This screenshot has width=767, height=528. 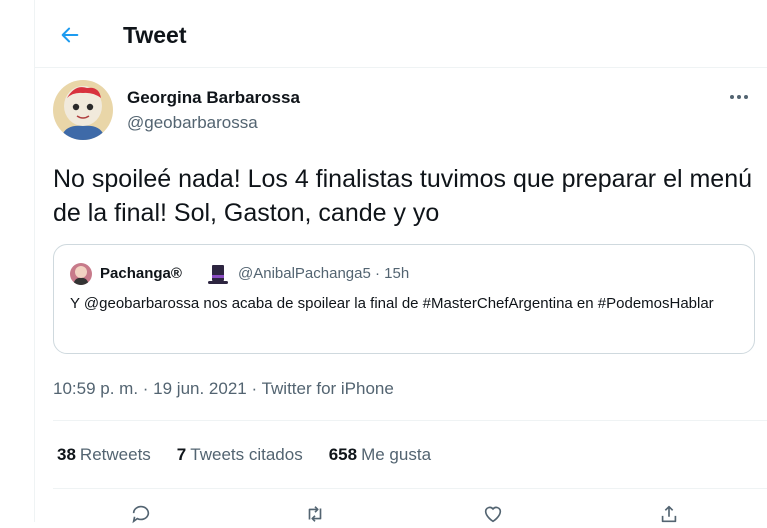 I want to click on more-options-button, so click(x=739, y=97).